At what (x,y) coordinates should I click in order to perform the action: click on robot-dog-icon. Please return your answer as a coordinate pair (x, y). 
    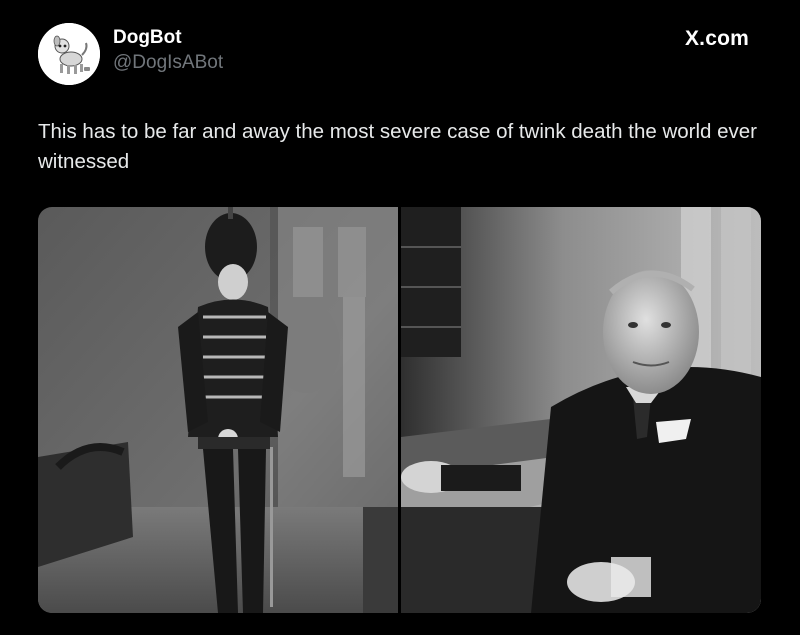
    Looking at the image, I should click on (69, 54).